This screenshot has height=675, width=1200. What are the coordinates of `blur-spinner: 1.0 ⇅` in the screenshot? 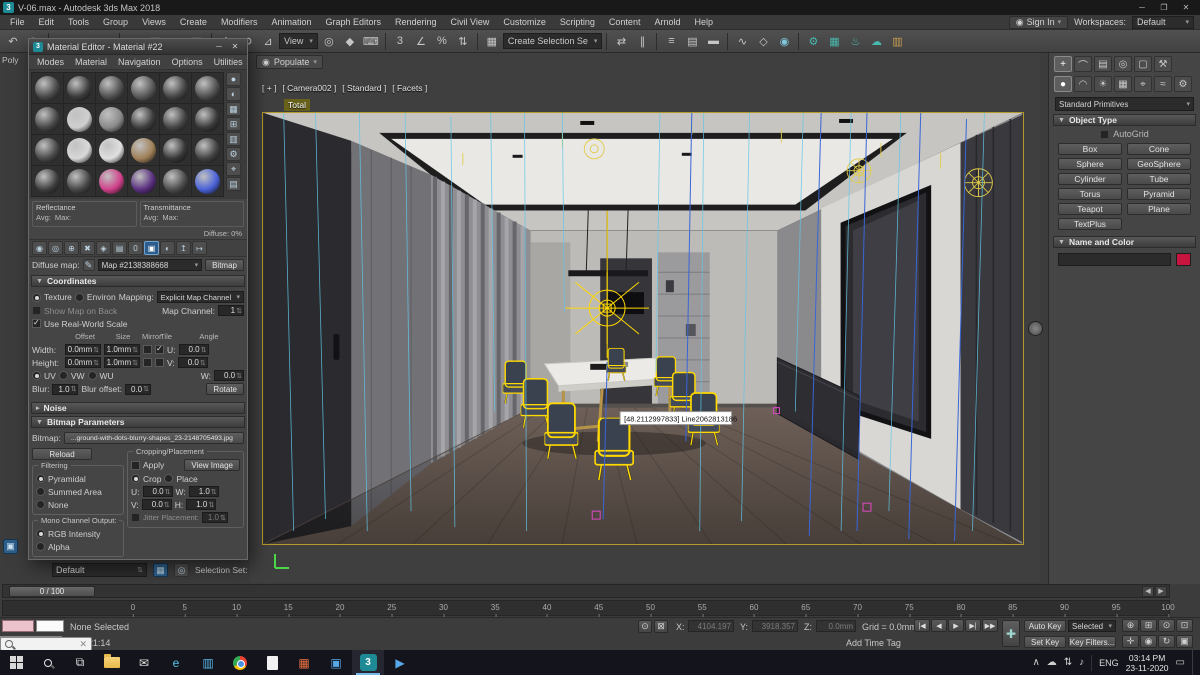 It's located at (65, 389).